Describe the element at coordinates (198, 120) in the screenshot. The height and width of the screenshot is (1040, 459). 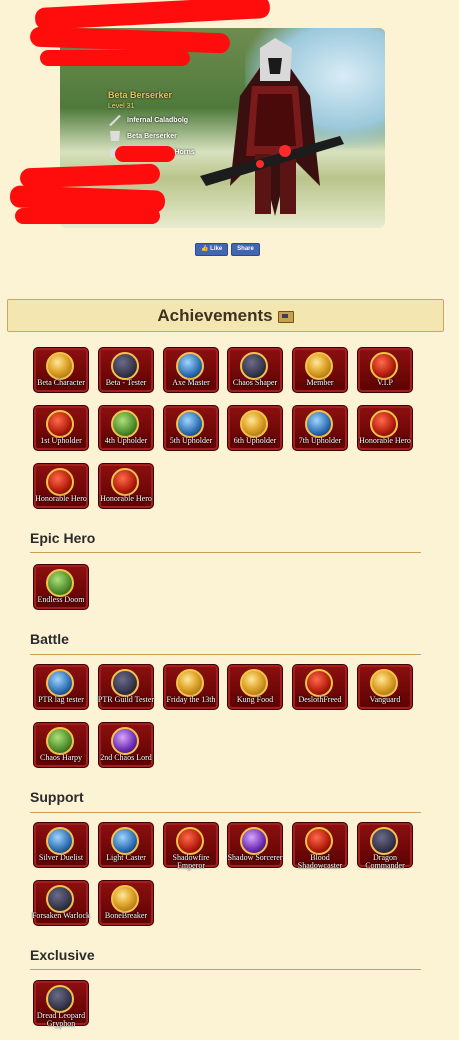
I see `equipment-weapon: Infernal Caladbolg` at that location.